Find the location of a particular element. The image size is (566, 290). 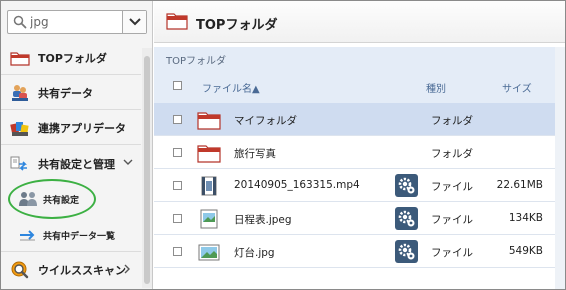

sidebar-item-label: 共有中データ一覧 is located at coordinates (79, 237).